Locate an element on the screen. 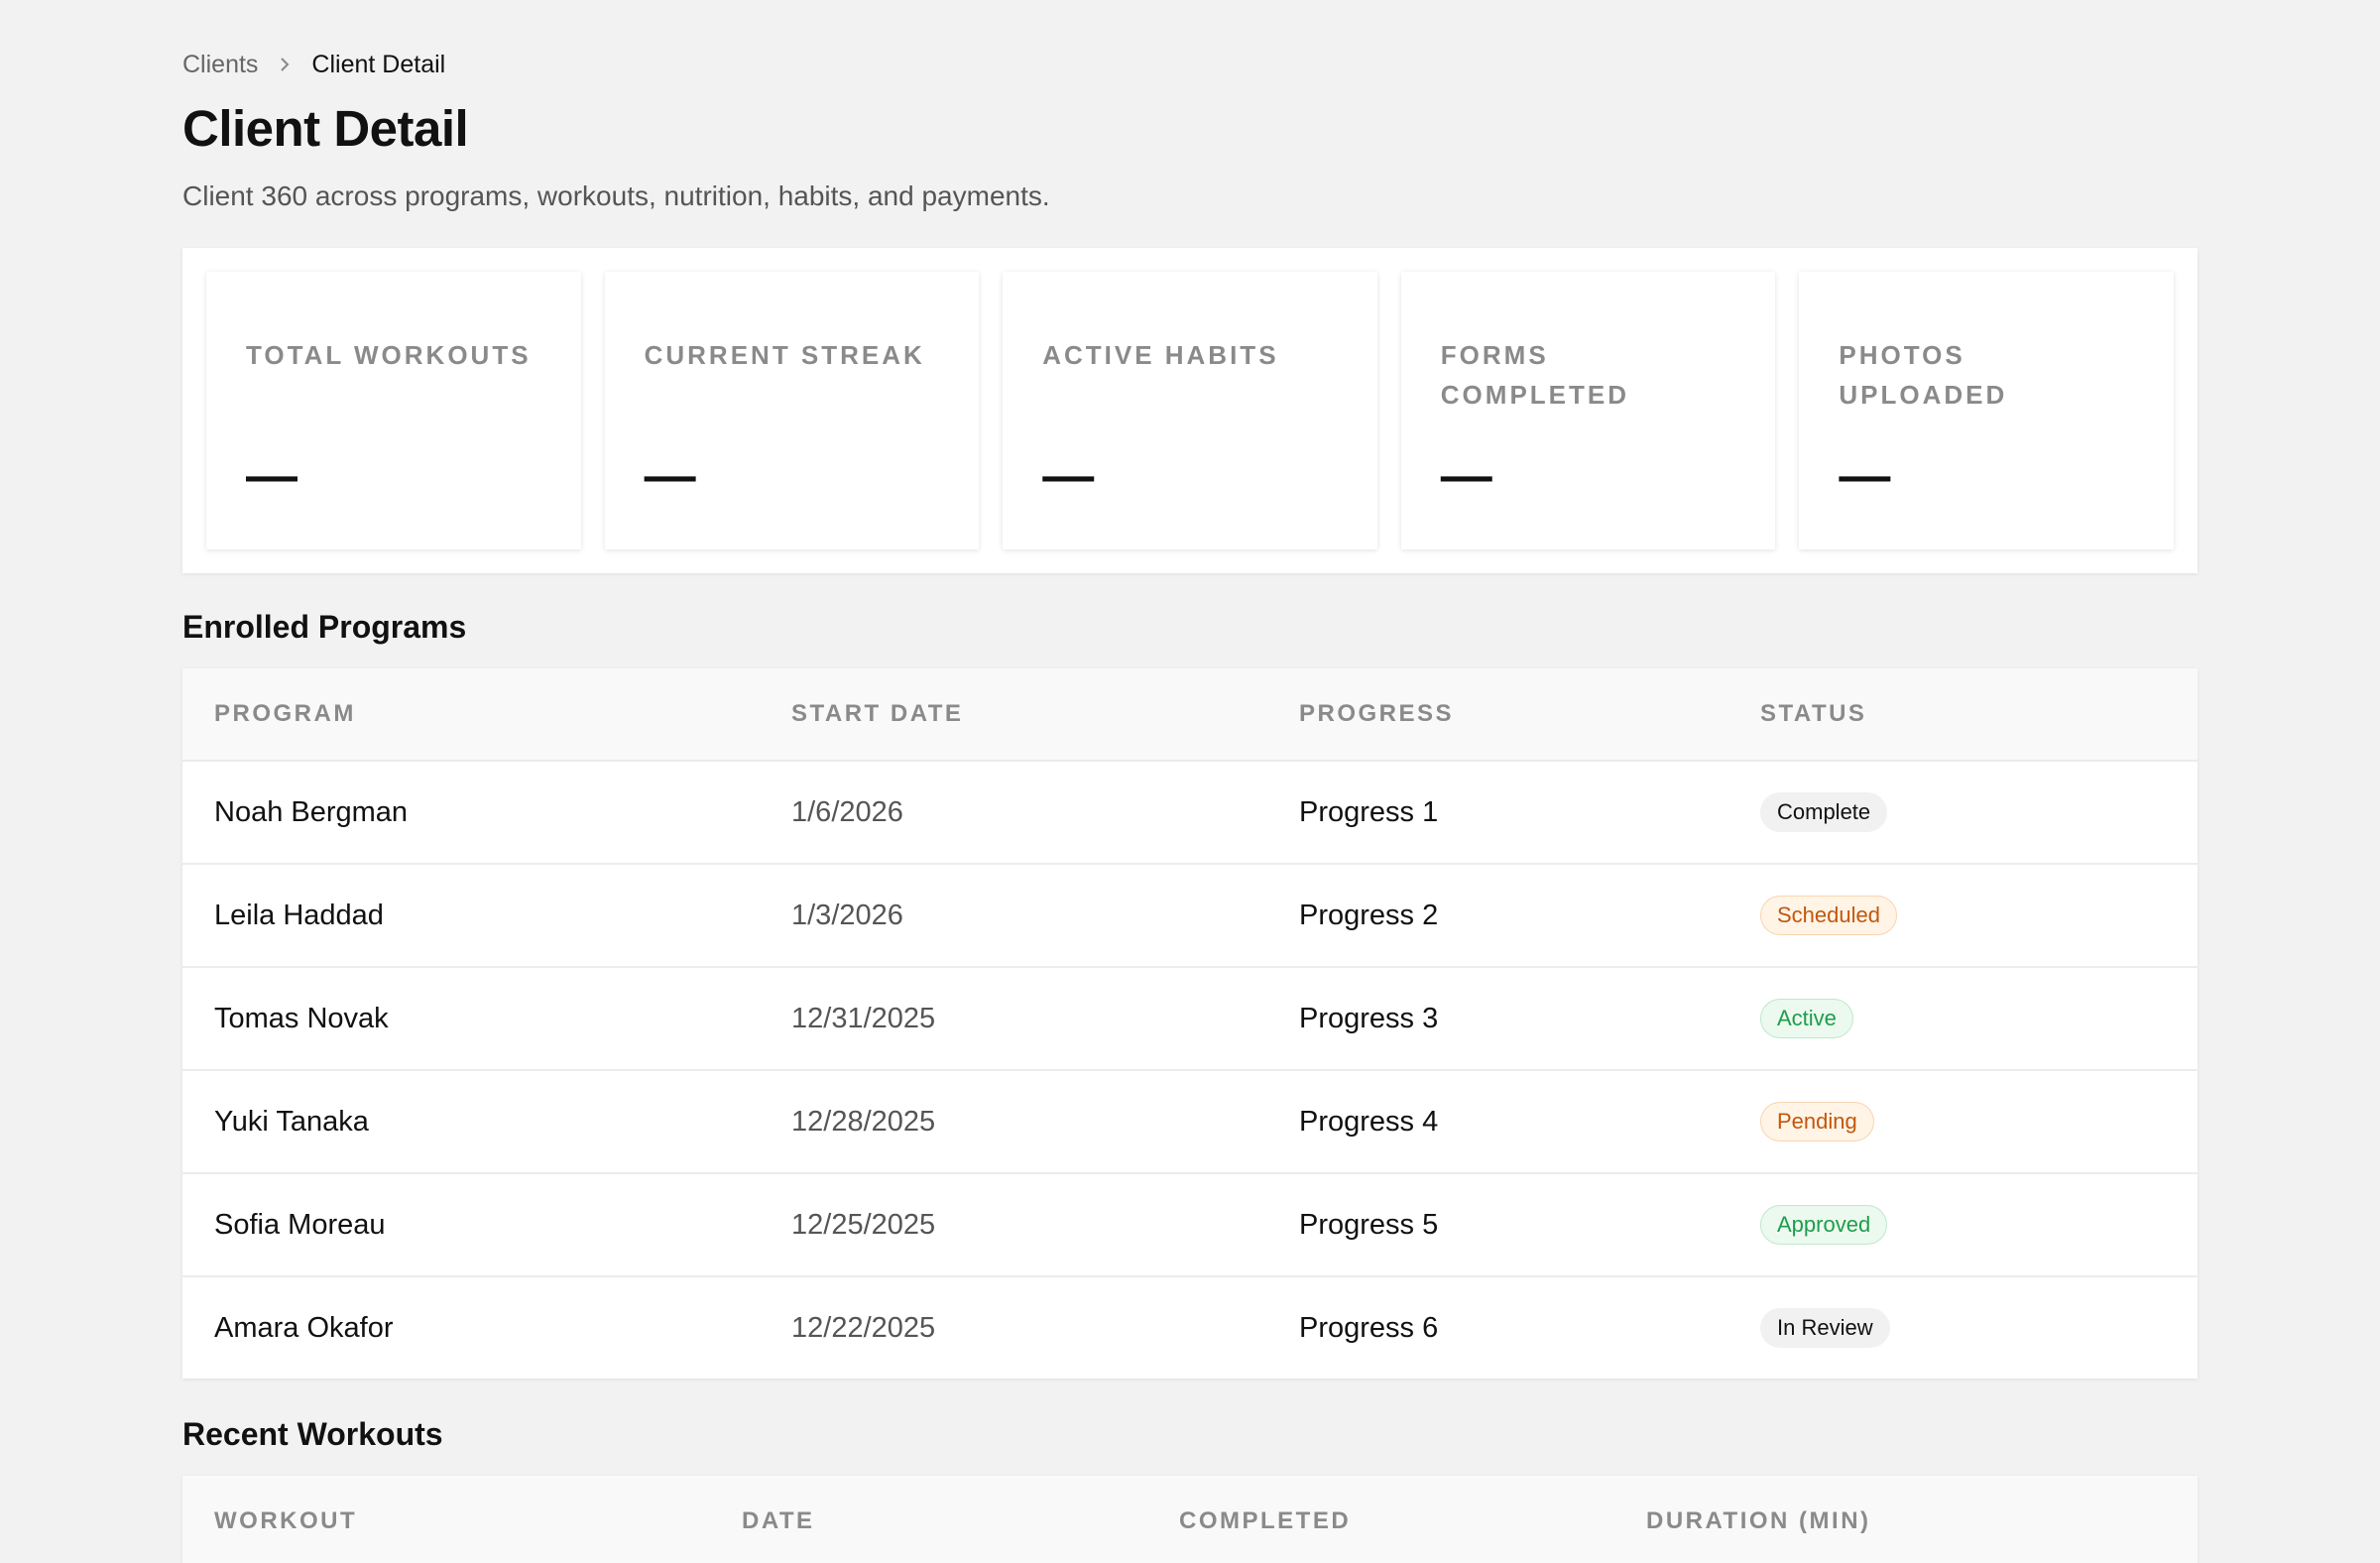 This screenshot has width=2380, height=1563. status-badge: Pending is located at coordinates (1817, 1122).